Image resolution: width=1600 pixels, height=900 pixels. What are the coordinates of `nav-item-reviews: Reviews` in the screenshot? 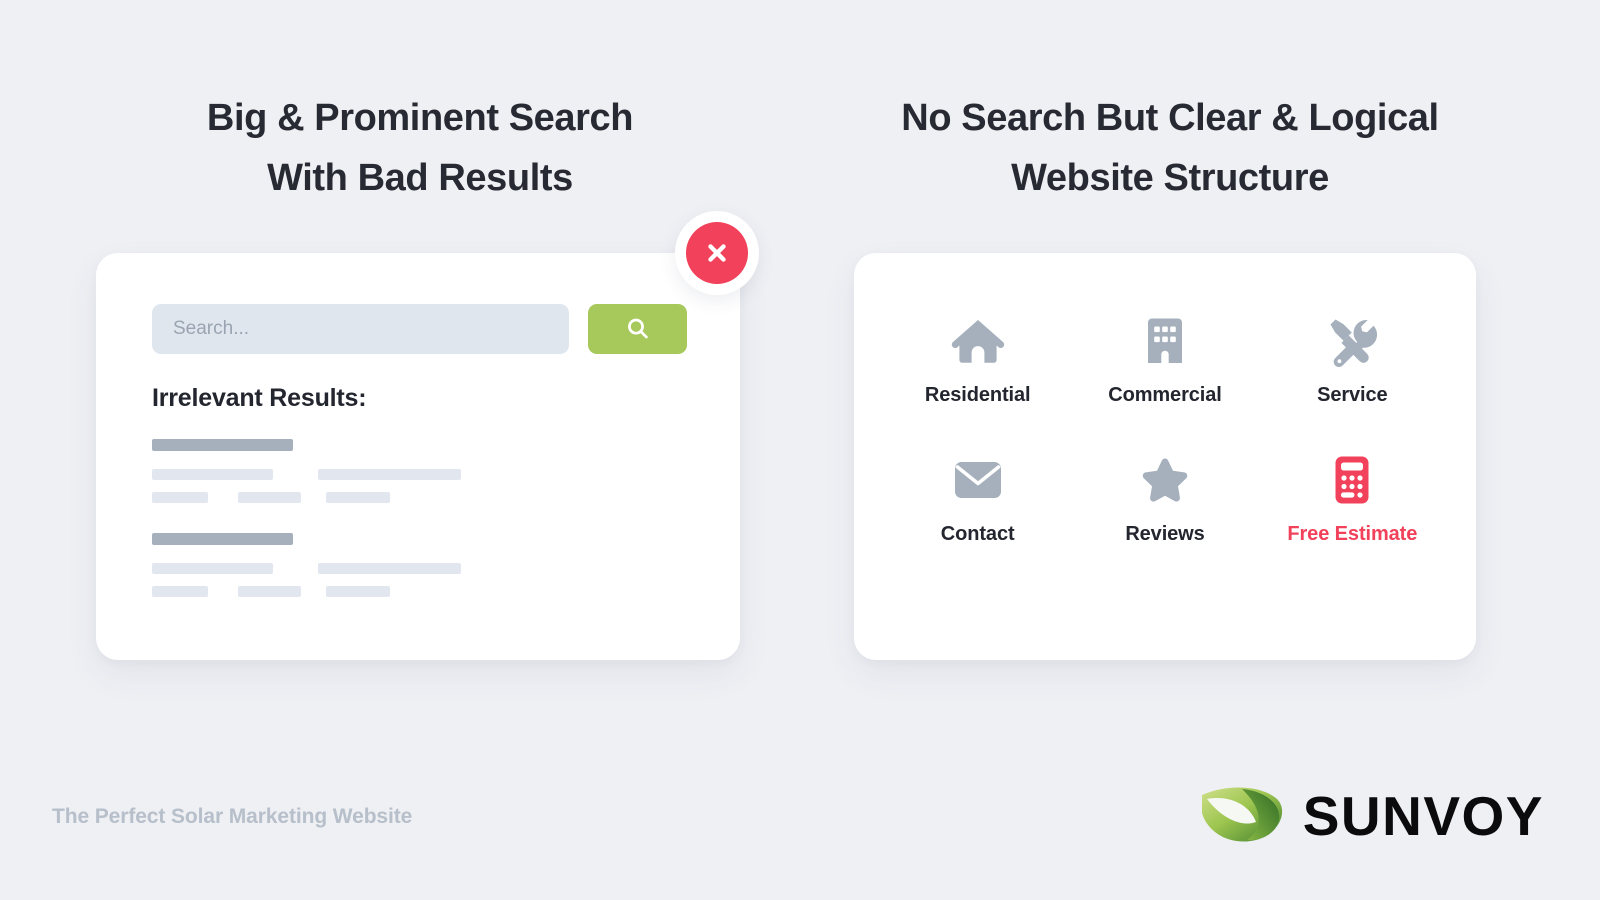 It's located at (1164, 500).